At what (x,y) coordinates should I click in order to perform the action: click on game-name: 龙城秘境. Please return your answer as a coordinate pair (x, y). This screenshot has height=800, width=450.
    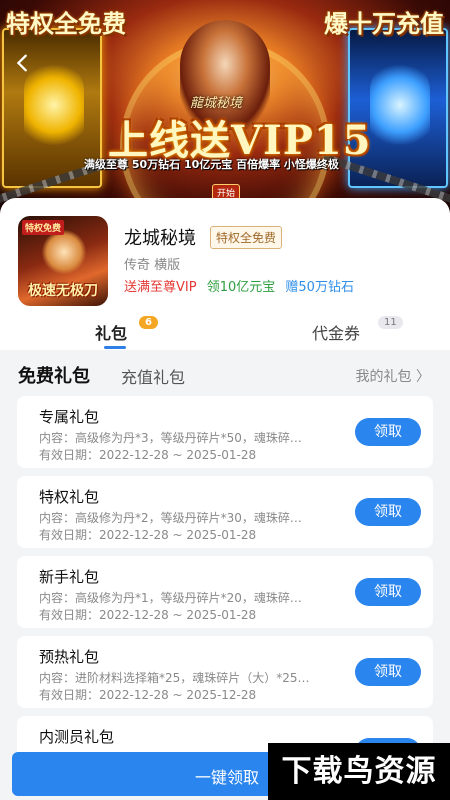
    Looking at the image, I should click on (160, 238).